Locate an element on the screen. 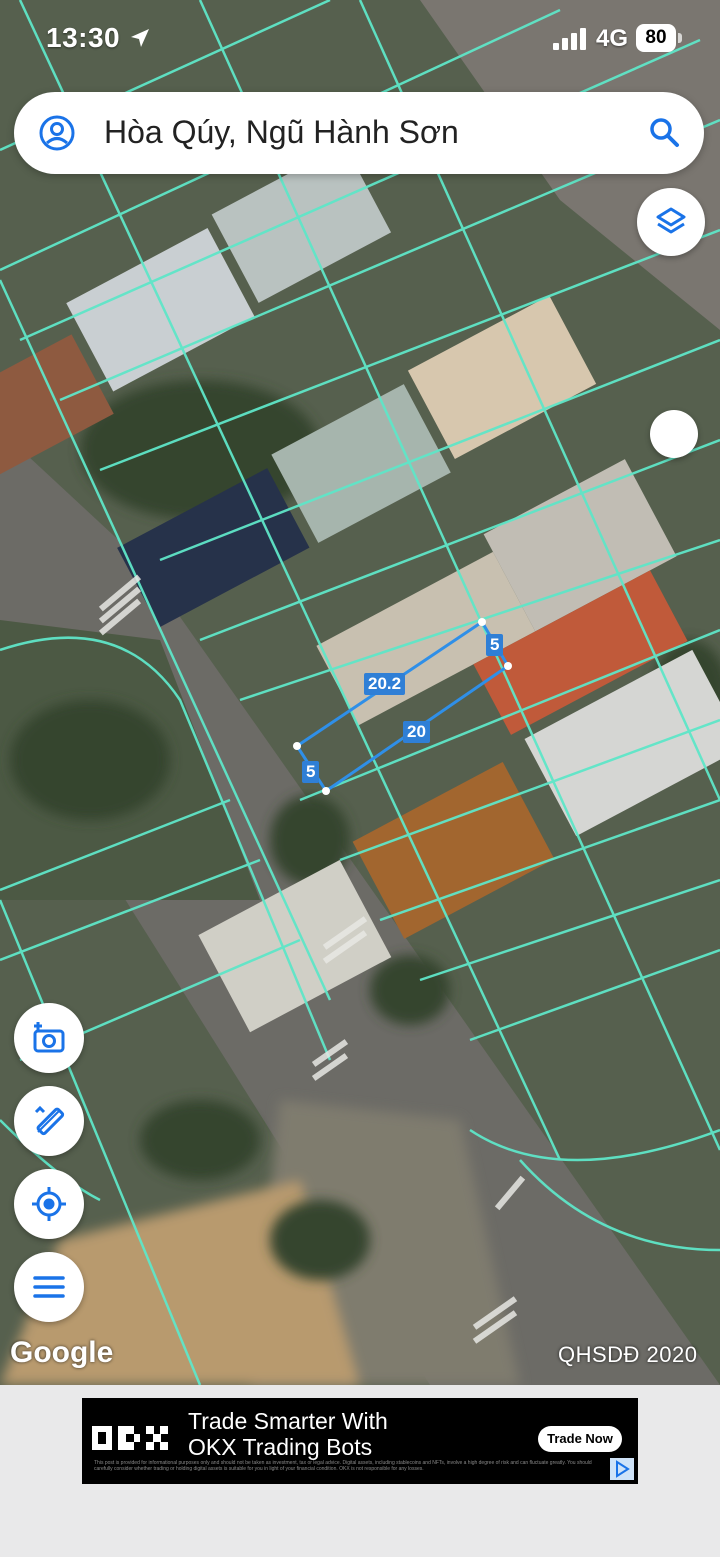  status-bar: 13:30 4G 80 is located at coordinates (360, 40).